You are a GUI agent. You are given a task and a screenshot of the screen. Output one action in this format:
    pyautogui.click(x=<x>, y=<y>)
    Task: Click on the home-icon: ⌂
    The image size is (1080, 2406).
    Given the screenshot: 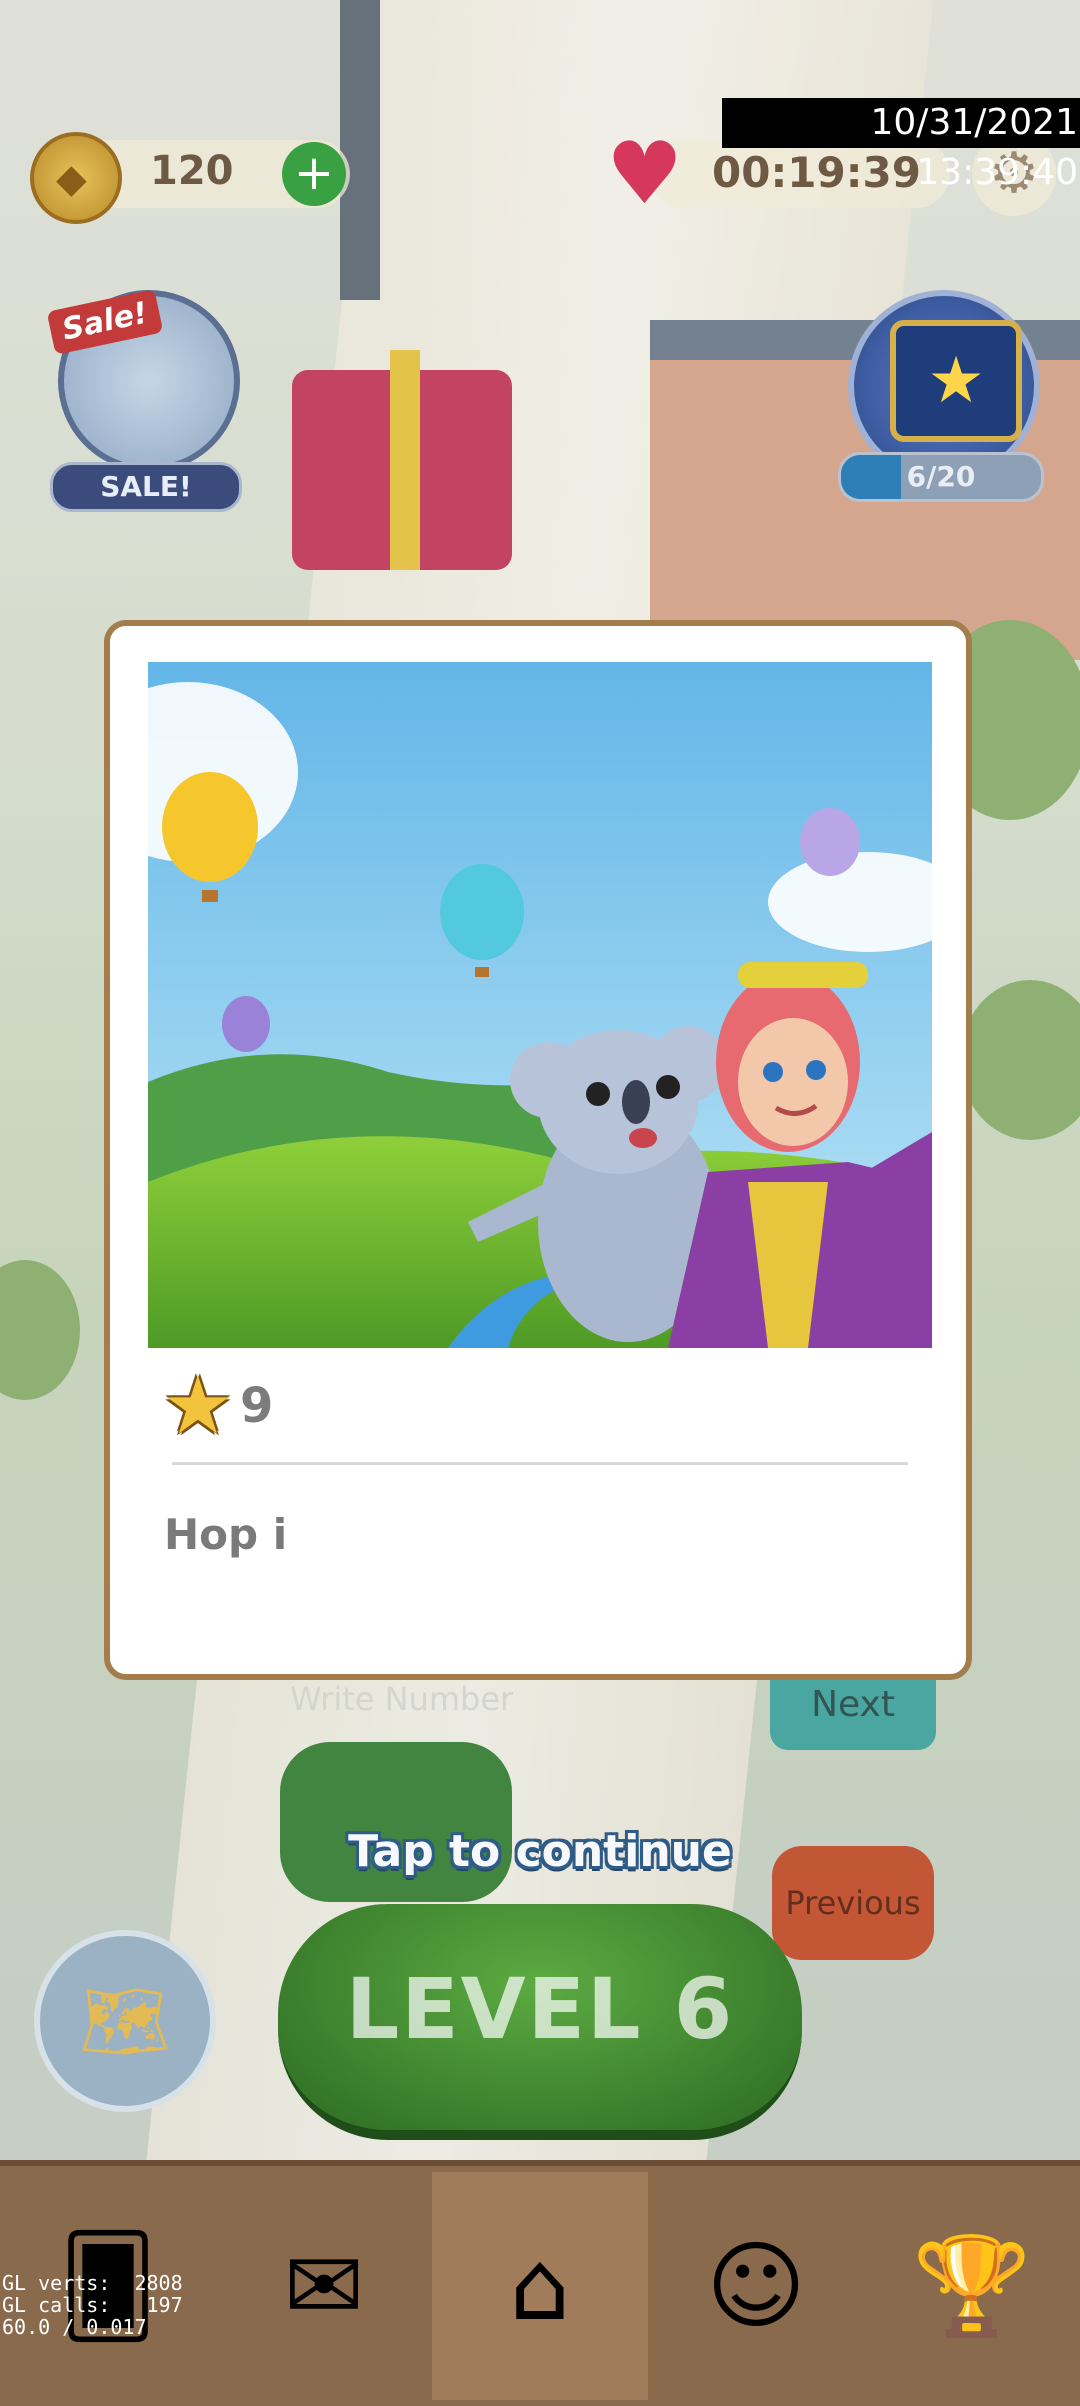 What is the action you would take?
    pyautogui.click(x=540, y=2286)
    